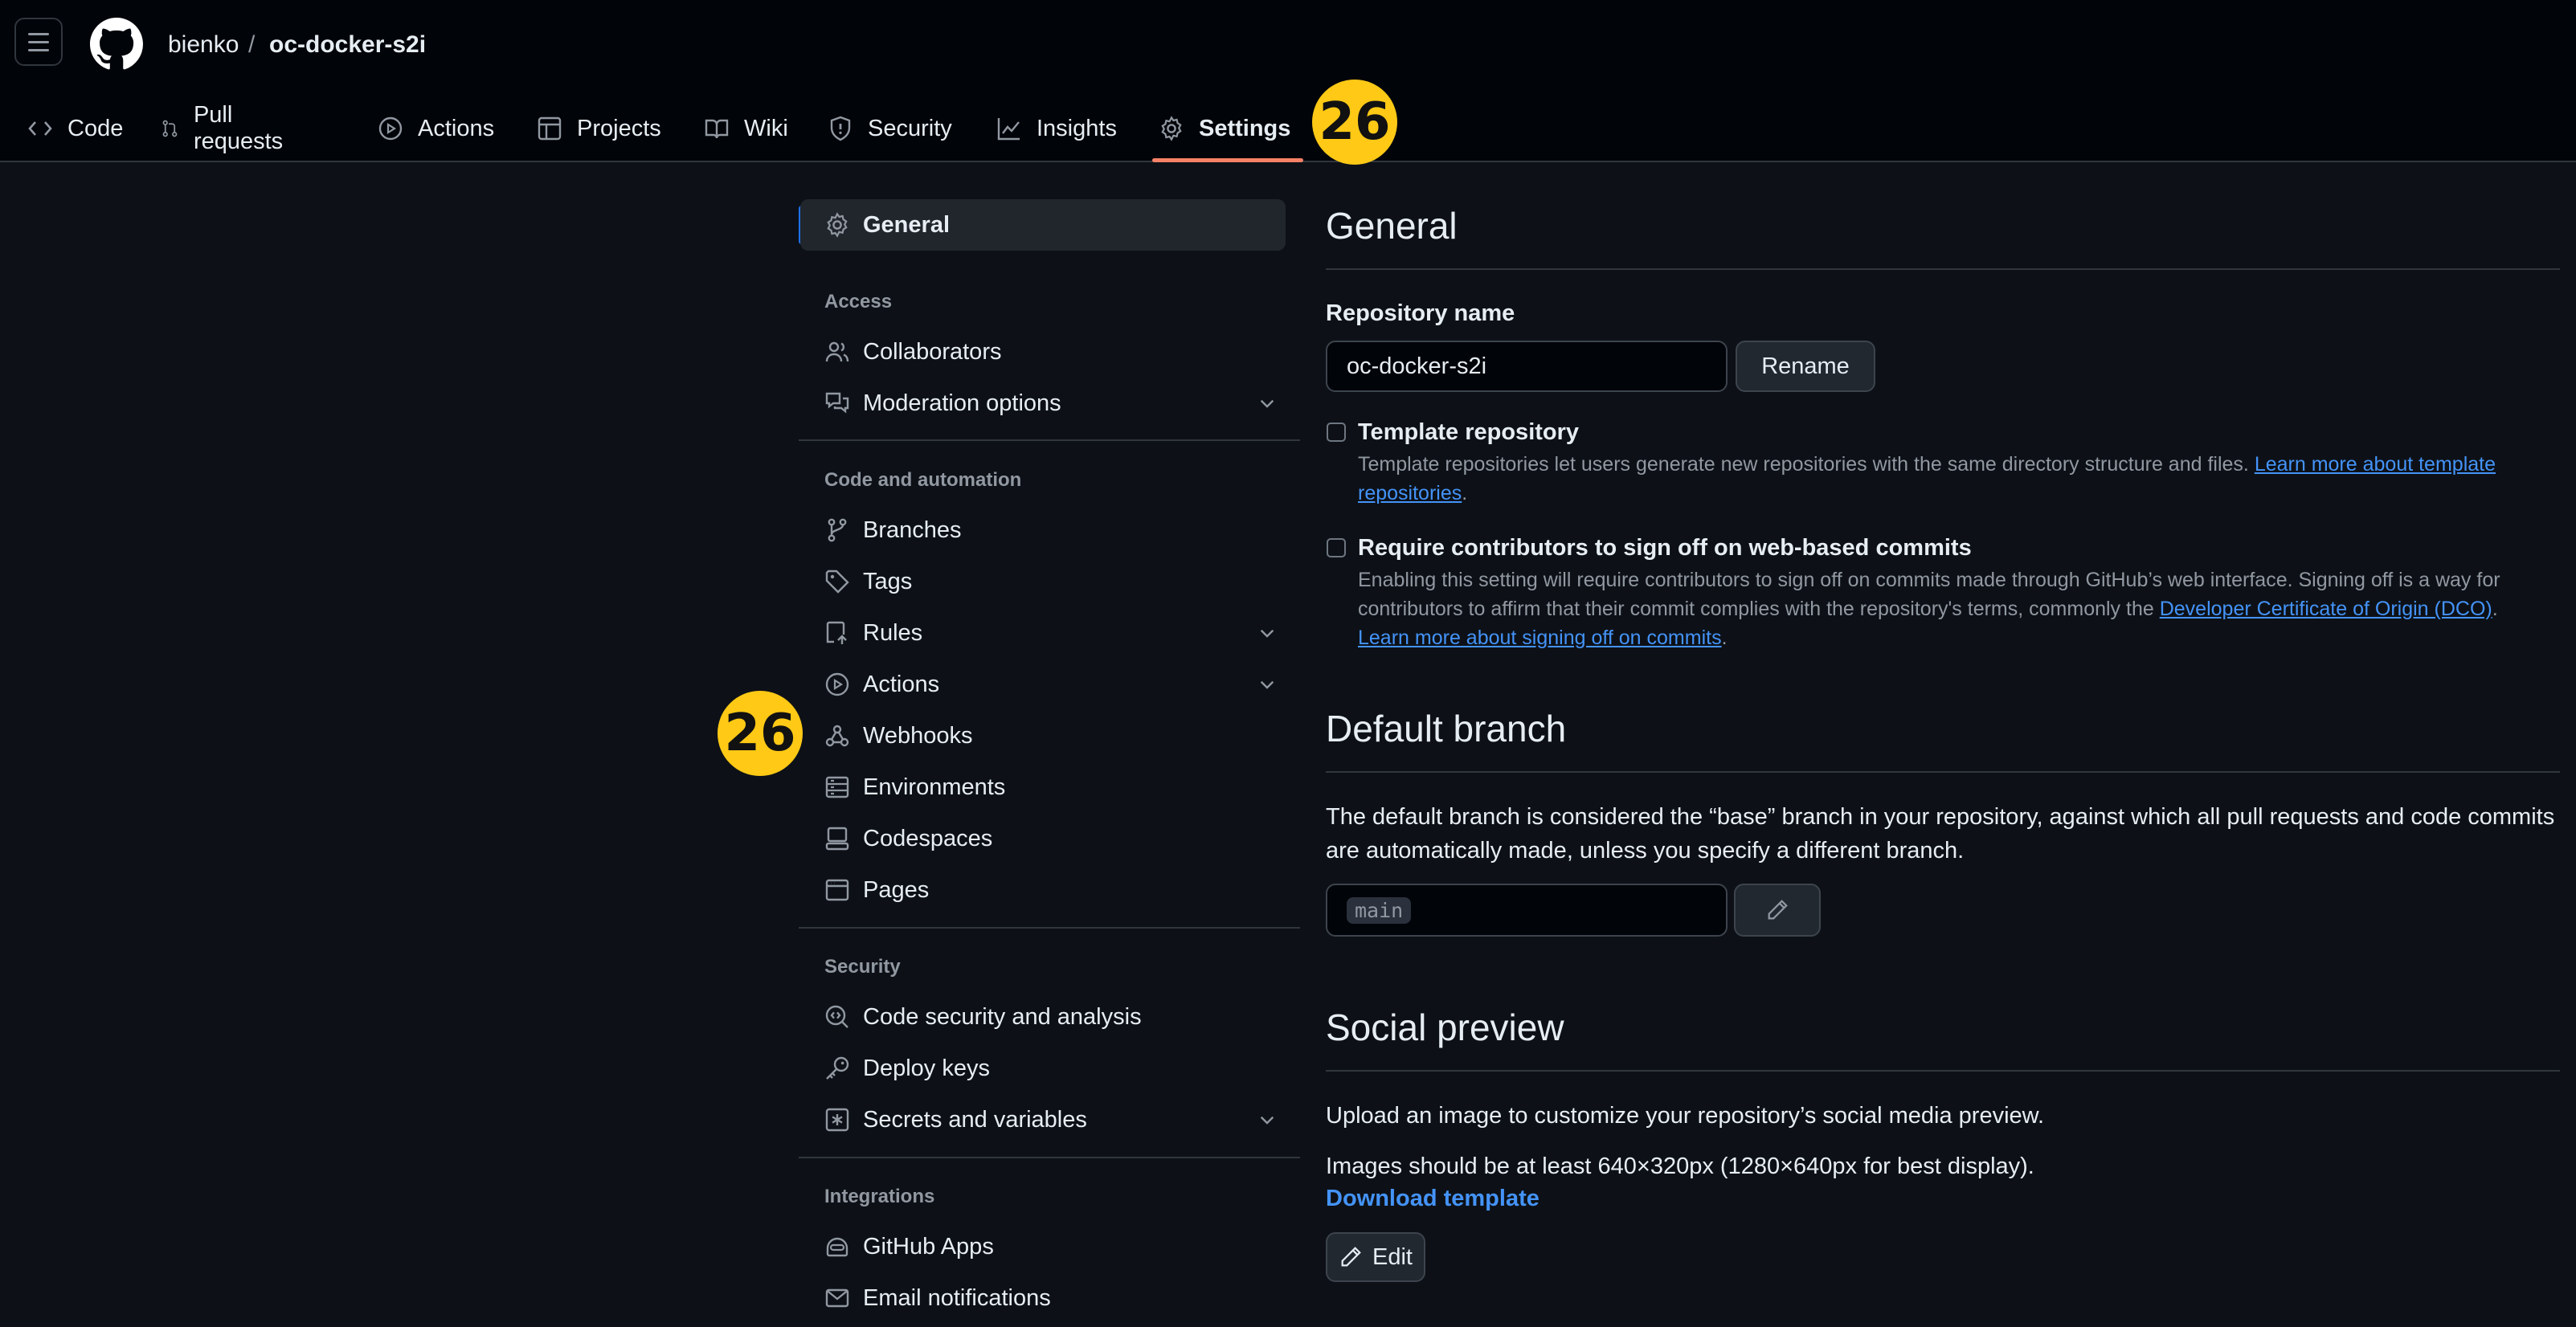 The image size is (2576, 1327). What do you see at coordinates (1540, 638) in the screenshot?
I see `signoff-learn-more-link: Learn more about signing off on commits` at bounding box center [1540, 638].